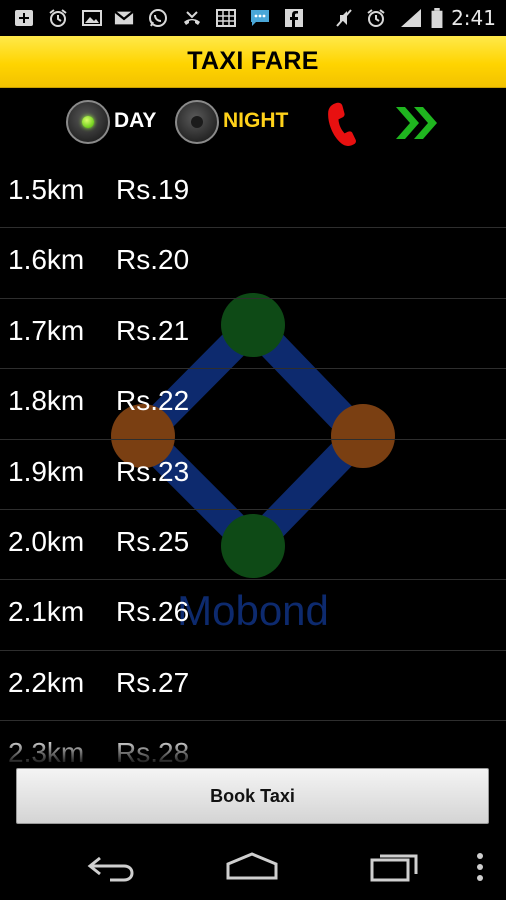 The height and width of the screenshot is (900, 506). What do you see at coordinates (473, 18) in the screenshot?
I see `status-time: 2:41` at bounding box center [473, 18].